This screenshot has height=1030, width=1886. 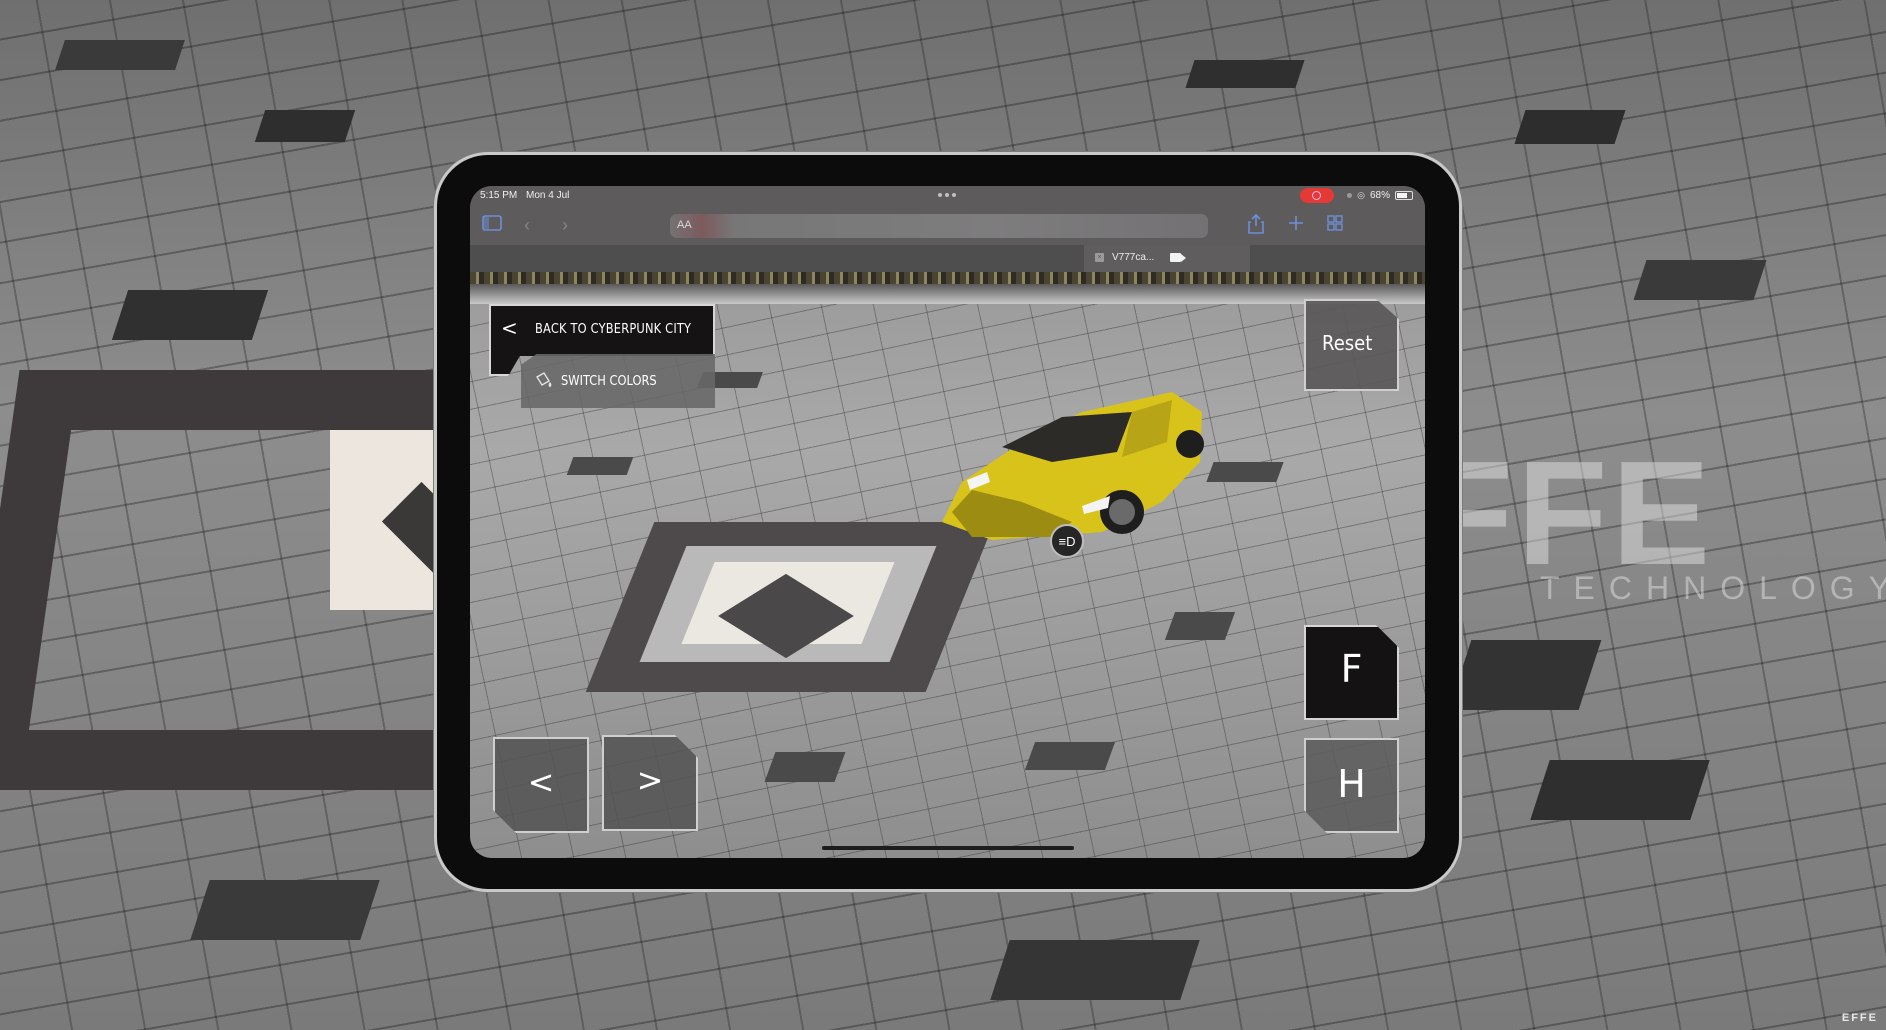 I want to click on reset-button: Reset, so click(x=1351, y=345).